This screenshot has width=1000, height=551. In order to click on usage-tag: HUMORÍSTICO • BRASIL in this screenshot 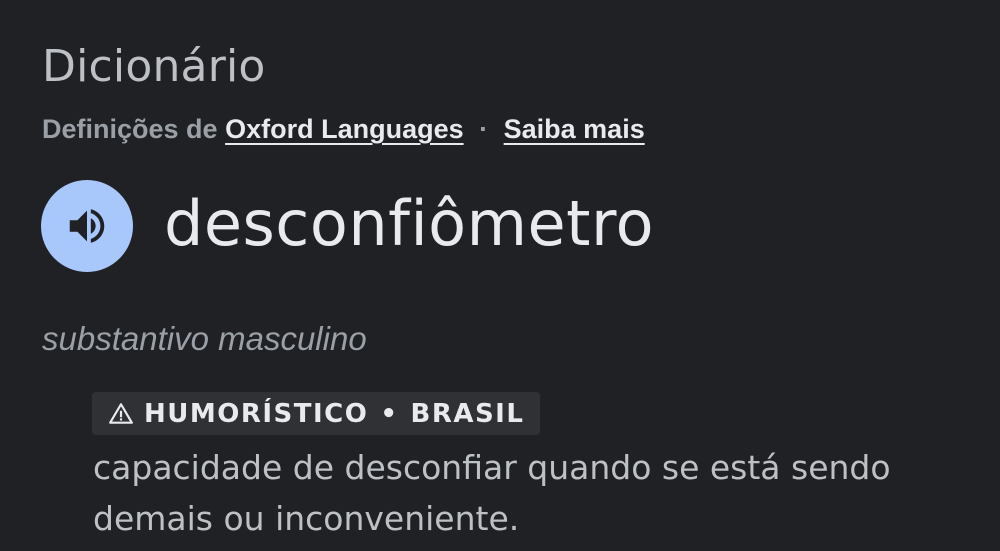, I will do `click(316, 413)`.